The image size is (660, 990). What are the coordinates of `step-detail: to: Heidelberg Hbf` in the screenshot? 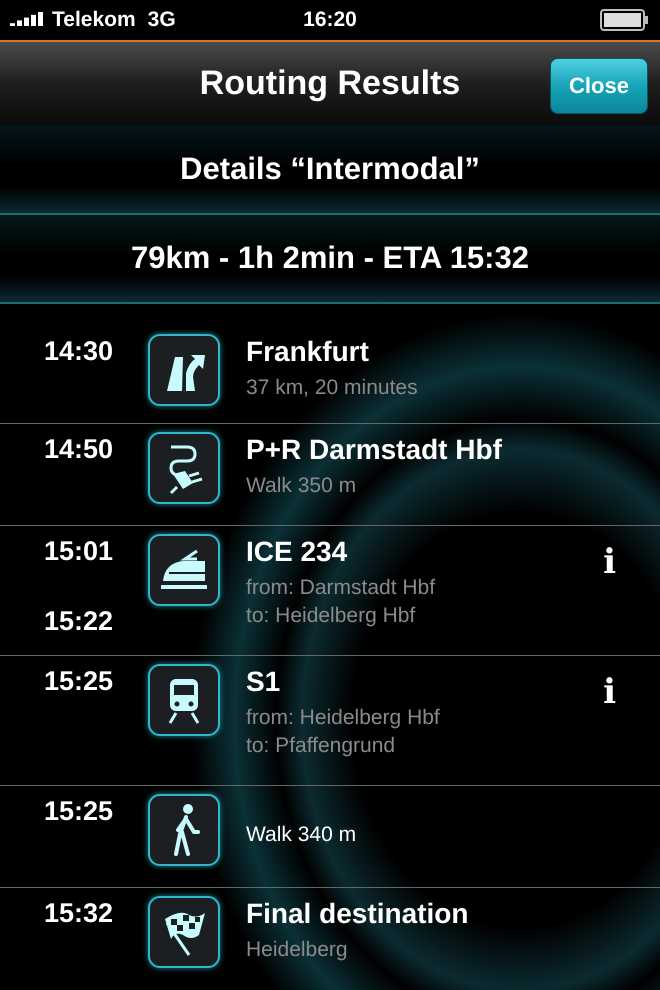 It's located at (331, 616).